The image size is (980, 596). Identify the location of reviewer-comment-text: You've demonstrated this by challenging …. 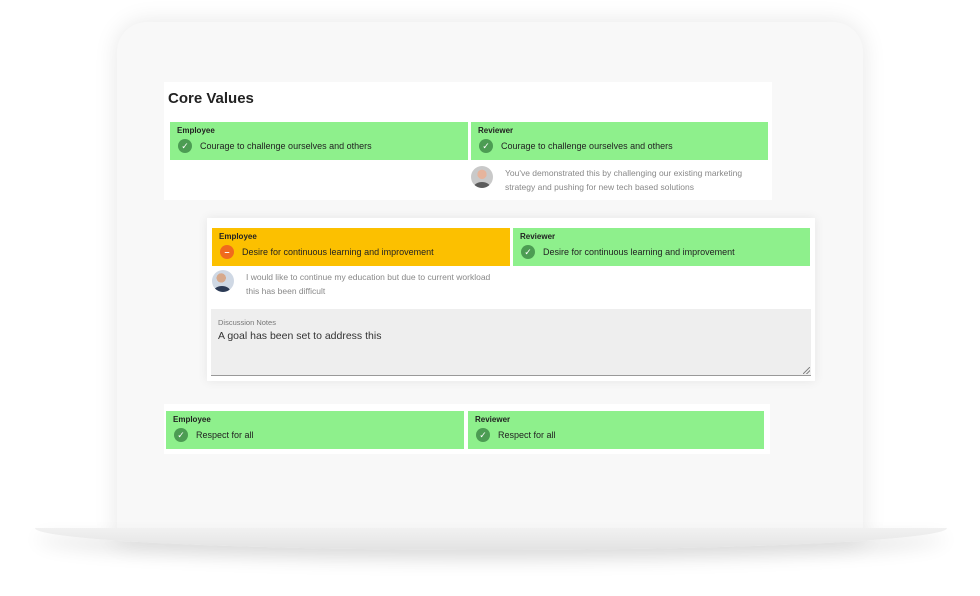
(624, 180).